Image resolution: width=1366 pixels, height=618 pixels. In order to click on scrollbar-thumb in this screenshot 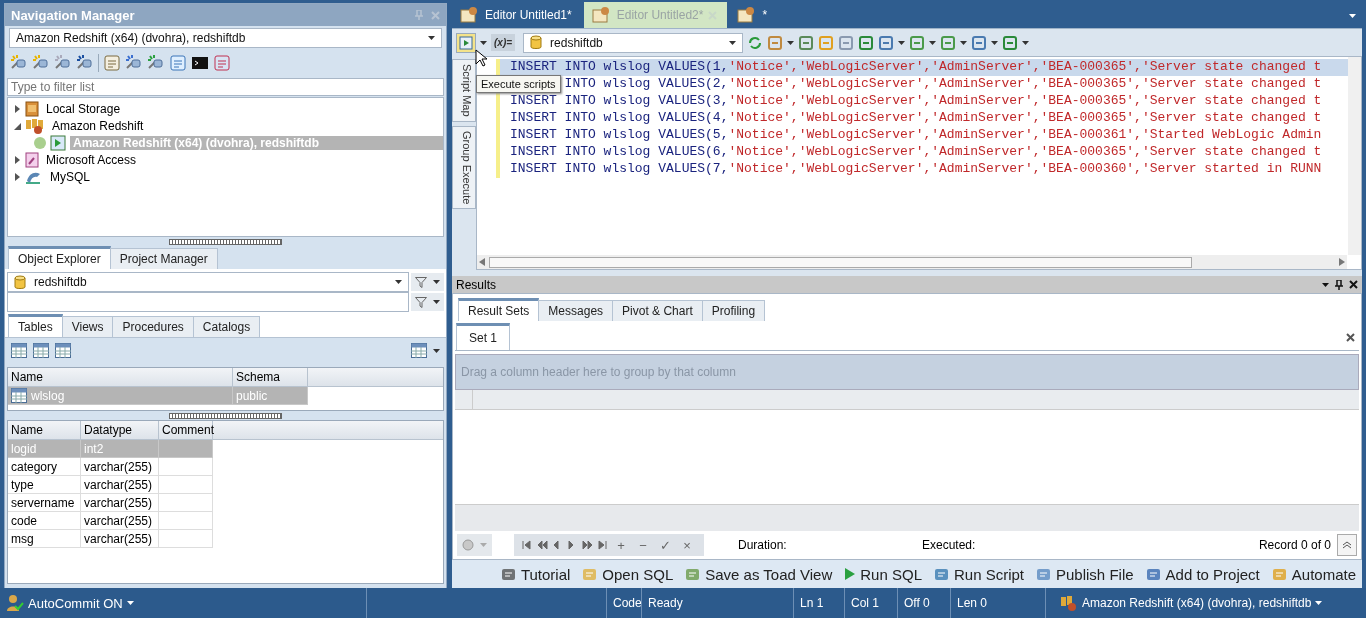, I will do `click(840, 262)`.